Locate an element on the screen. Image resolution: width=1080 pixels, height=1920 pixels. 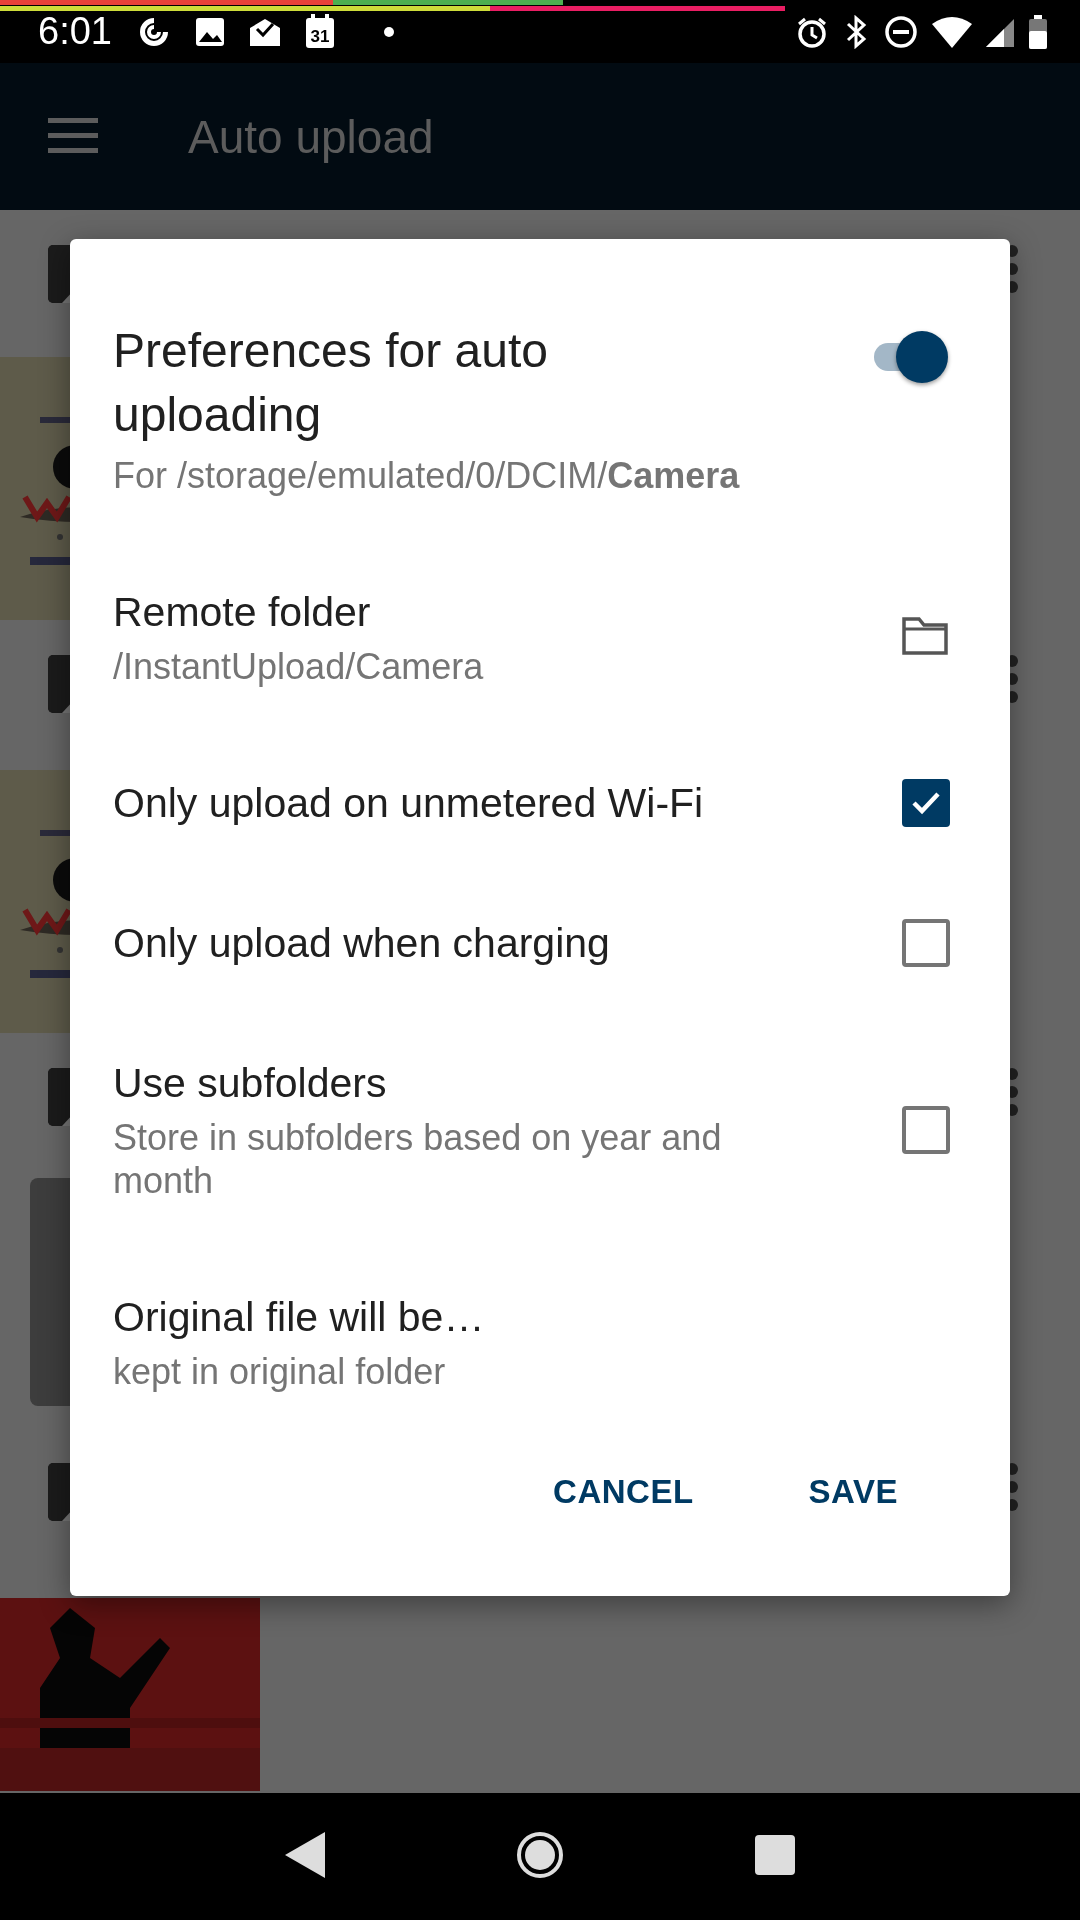
setting-summary: /InstantUpload/Camera is located at coordinates (299, 666).